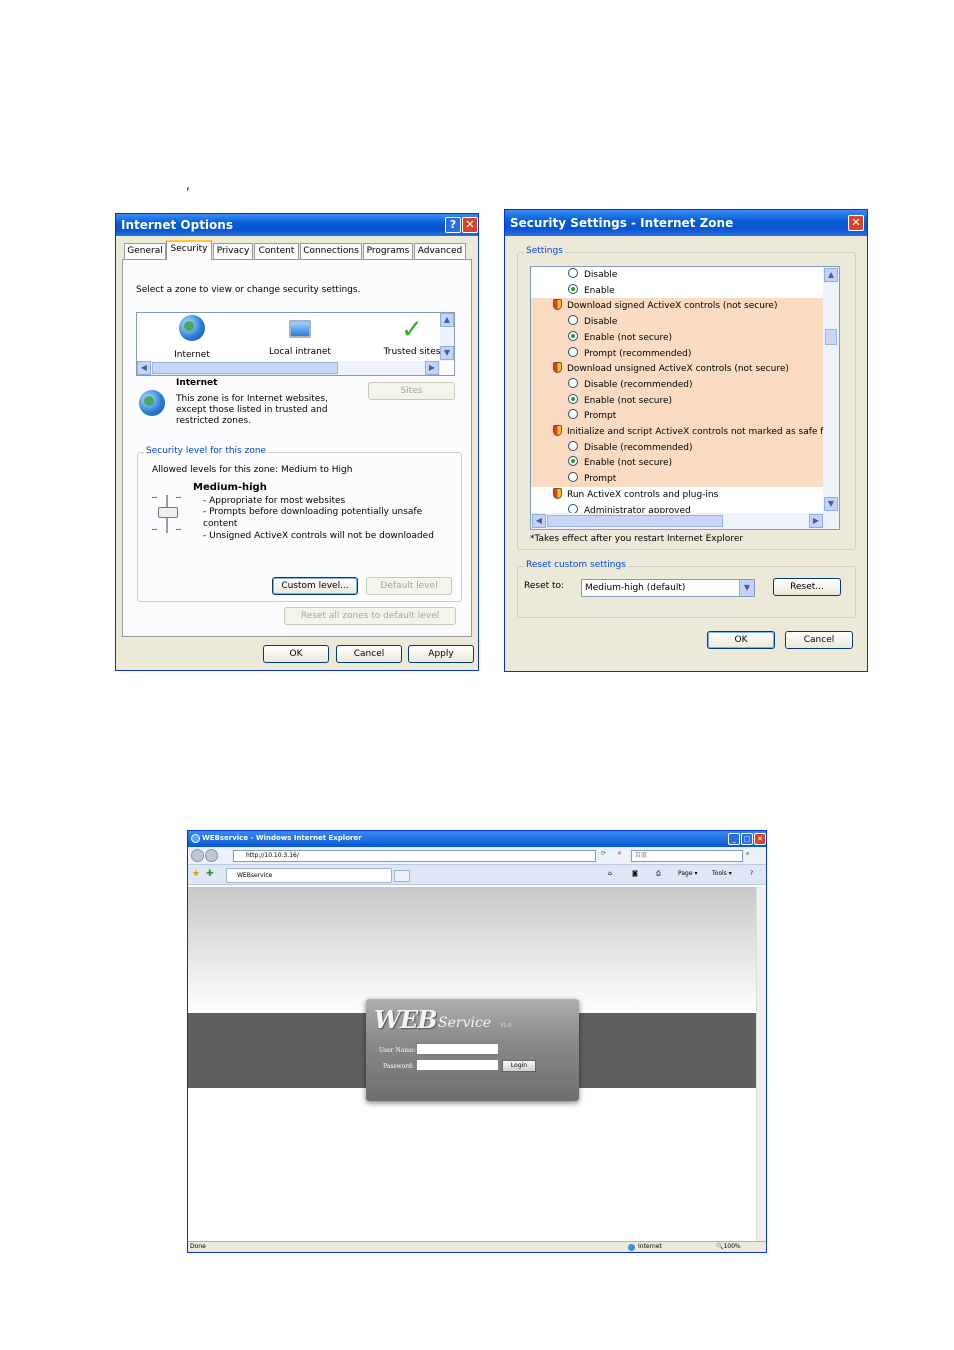 The height and width of the screenshot is (1350, 954). Describe the element at coordinates (211, 855) in the screenshot. I see `forward-icon` at that location.